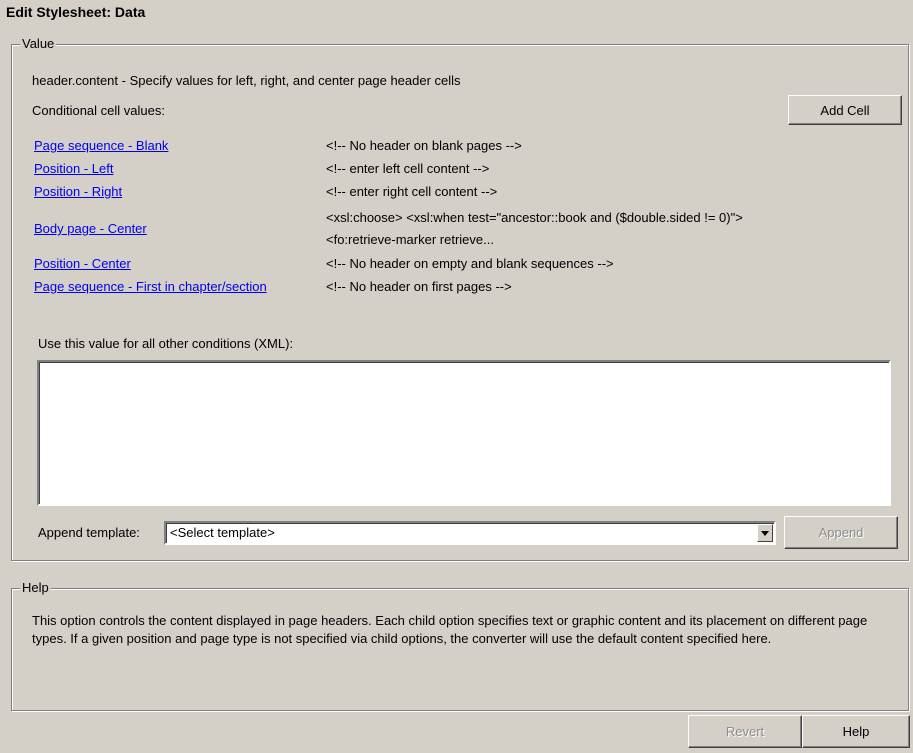 The width and height of the screenshot is (913, 753). I want to click on cell-value: <!-- enter left cell content -->, so click(408, 168).